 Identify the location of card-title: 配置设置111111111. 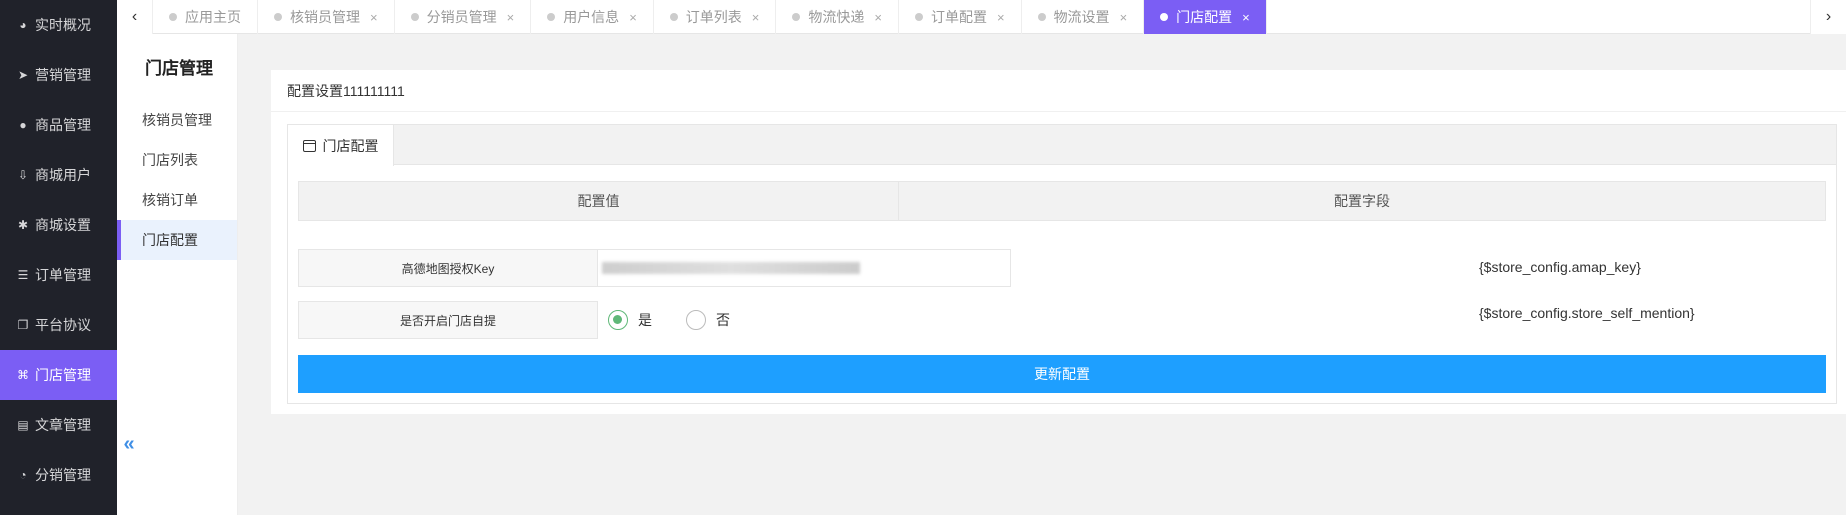
(1058, 91).